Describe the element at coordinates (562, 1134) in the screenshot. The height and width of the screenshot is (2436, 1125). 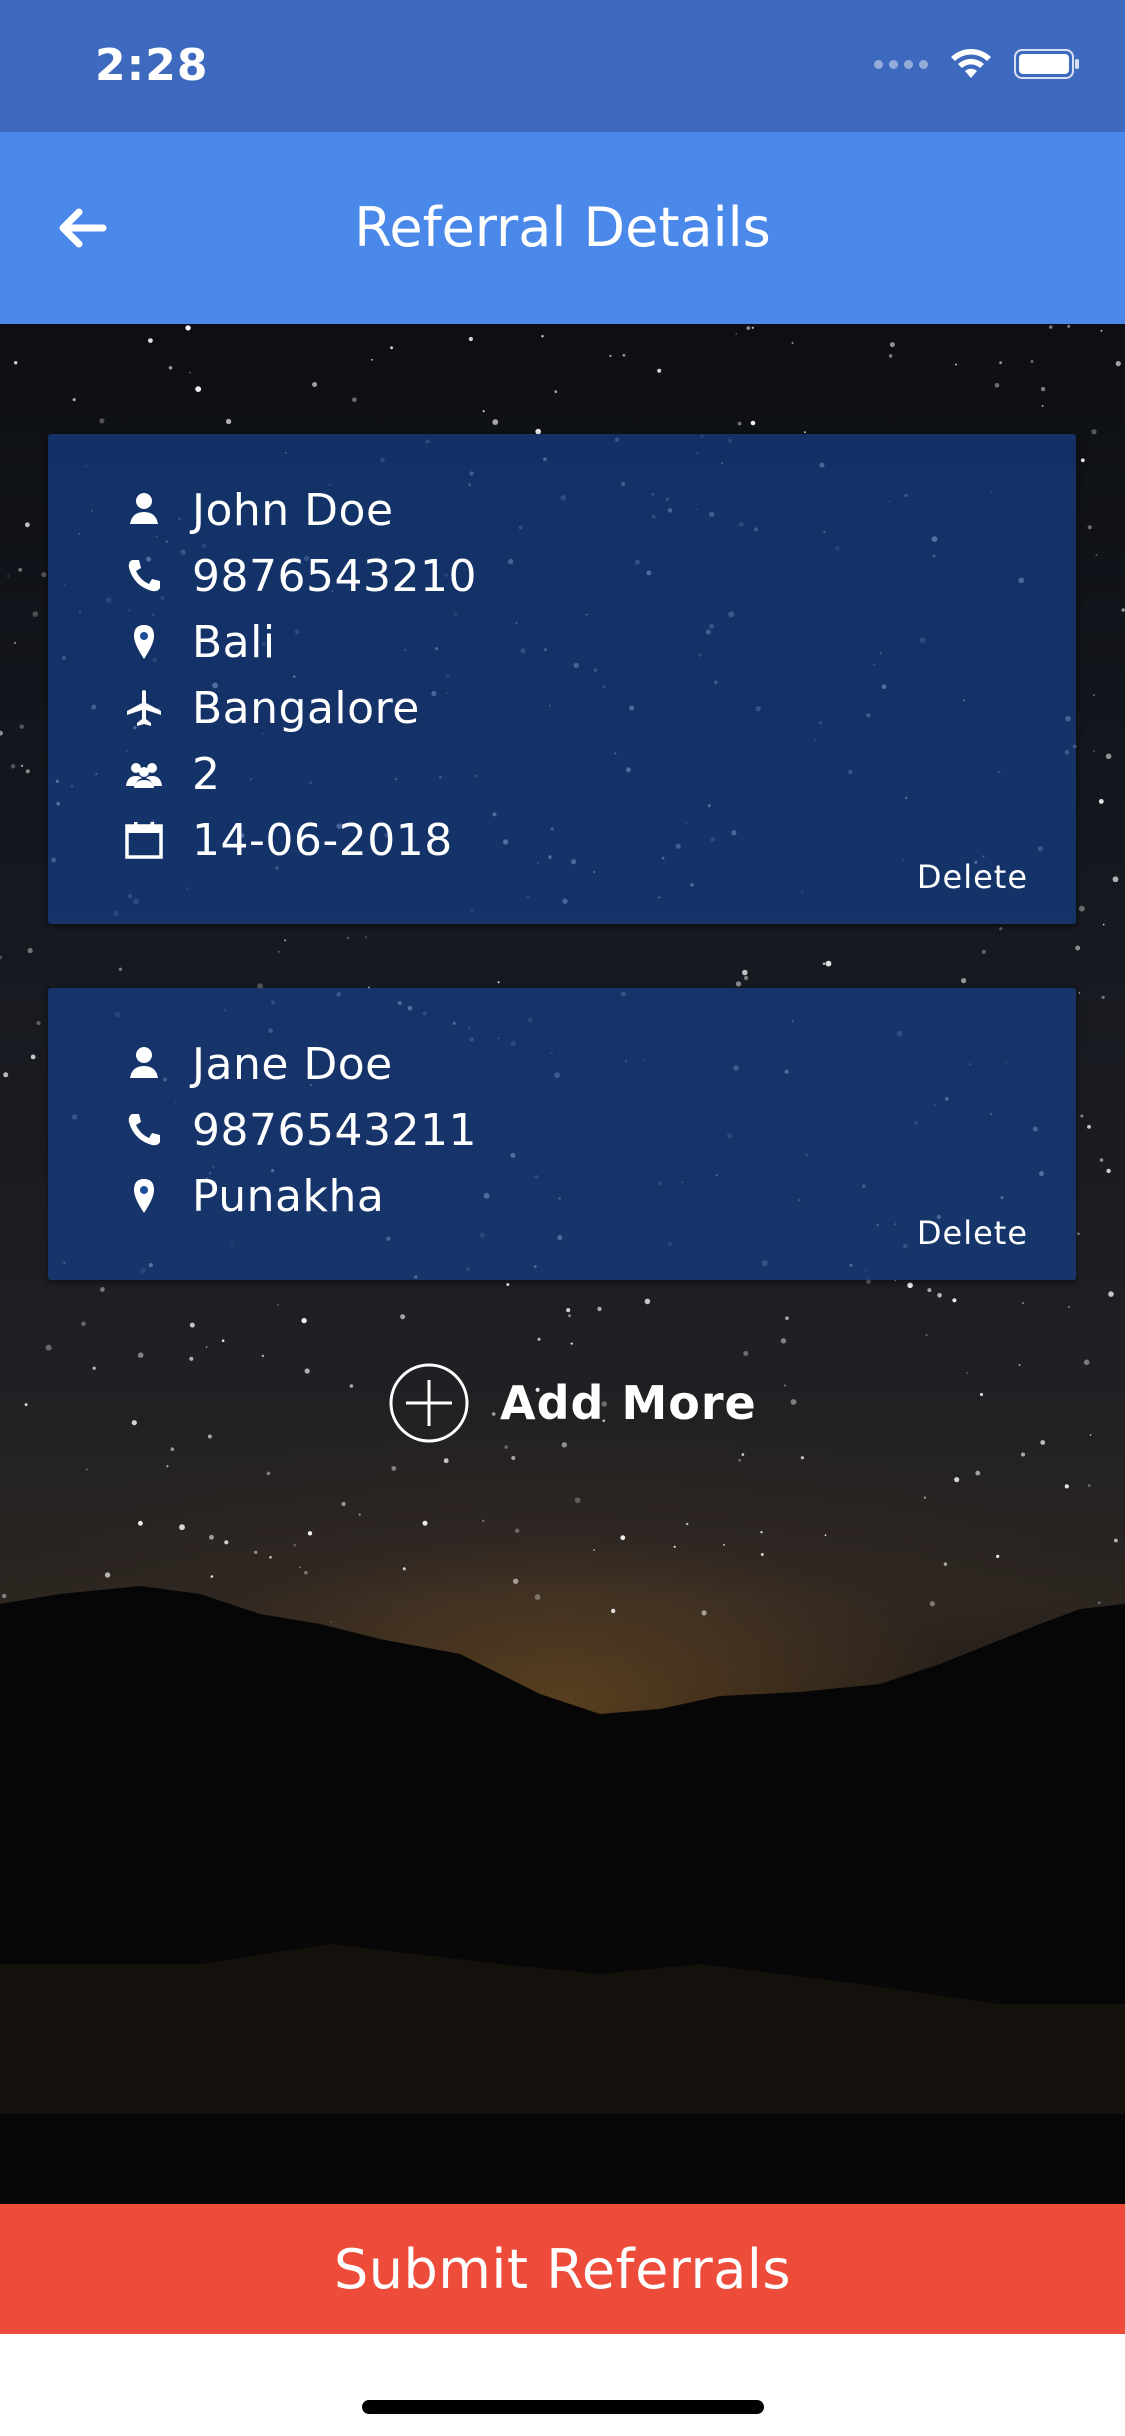
I see `referral-card: Jane Doe 9876543211 Punakha Delete` at that location.